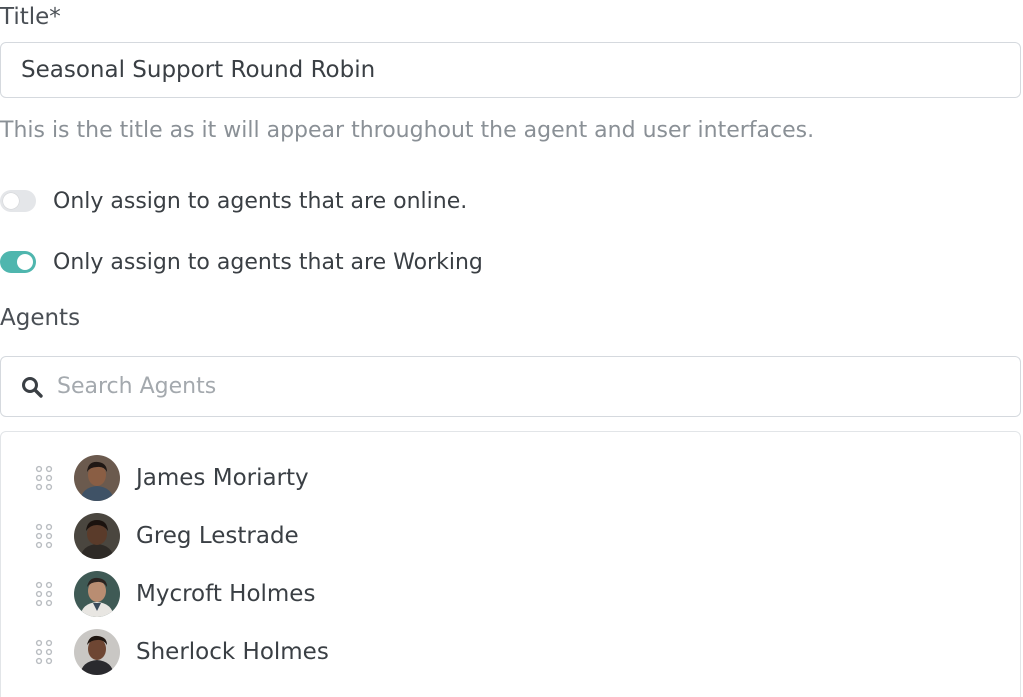 The height and width of the screenshot is (697, 1023). What do you see at coordinates (510, 70) in the screenshot?
I see `title-input` at bounding box center [510, 70].